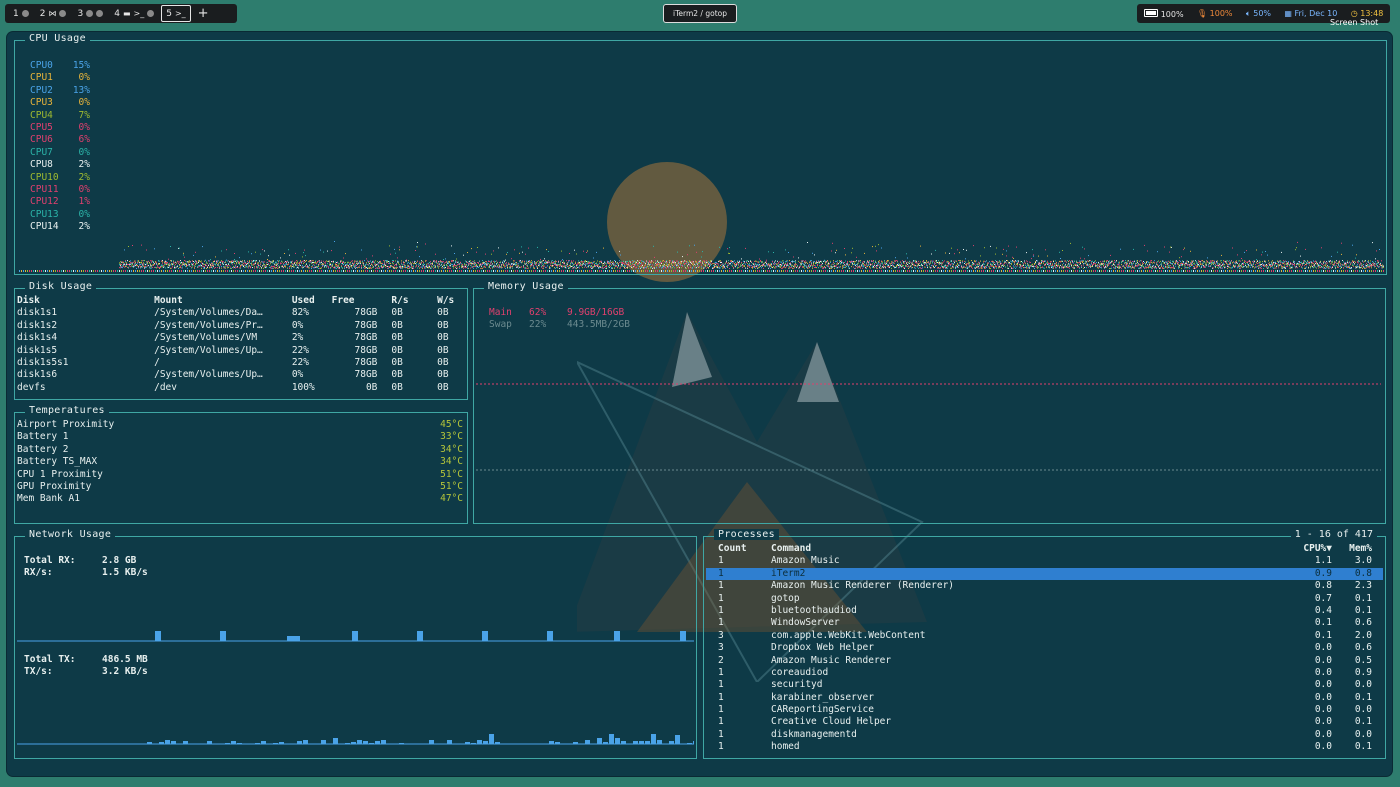 Image resolution: width=1400 pixels, height=787 pixels. Describe the element at coordinates (60, 116) in the screenshot. I see `cpu-core-row: CPU4 7%` at that location.